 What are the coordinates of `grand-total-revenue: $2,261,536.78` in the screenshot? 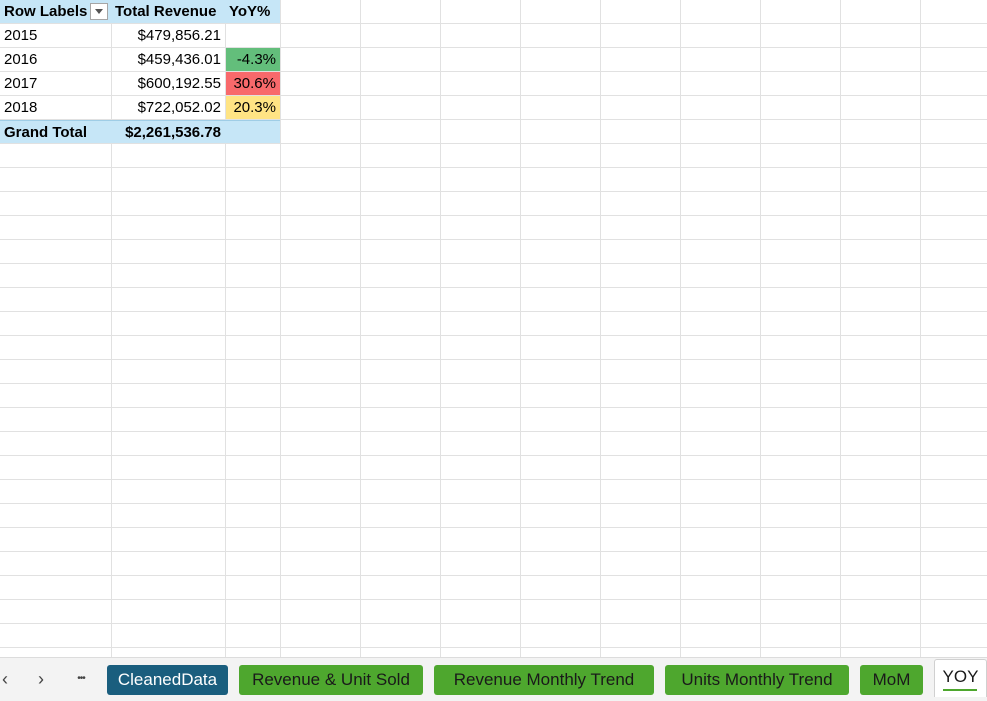 It's located at (168, 131).